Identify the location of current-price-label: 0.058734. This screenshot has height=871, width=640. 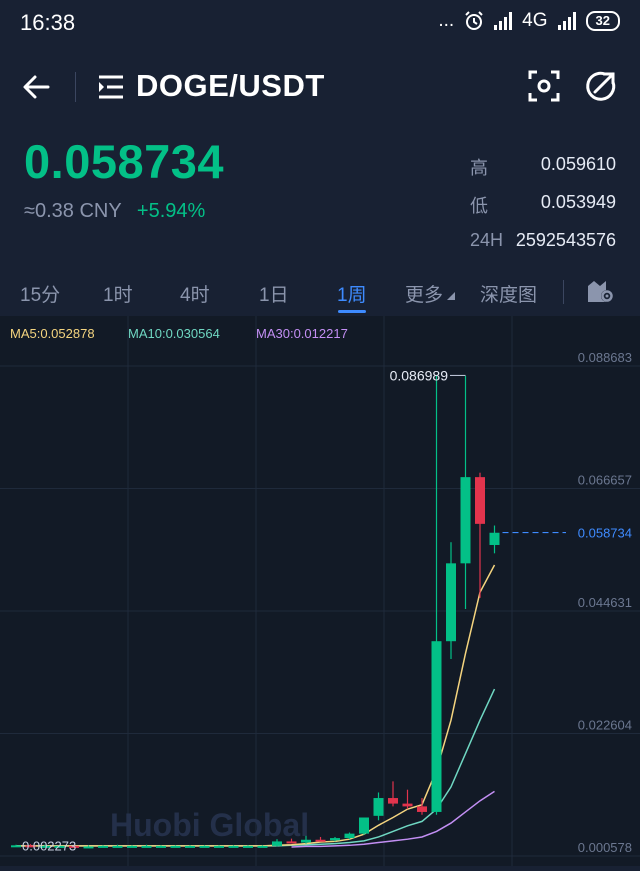
(605, 533).